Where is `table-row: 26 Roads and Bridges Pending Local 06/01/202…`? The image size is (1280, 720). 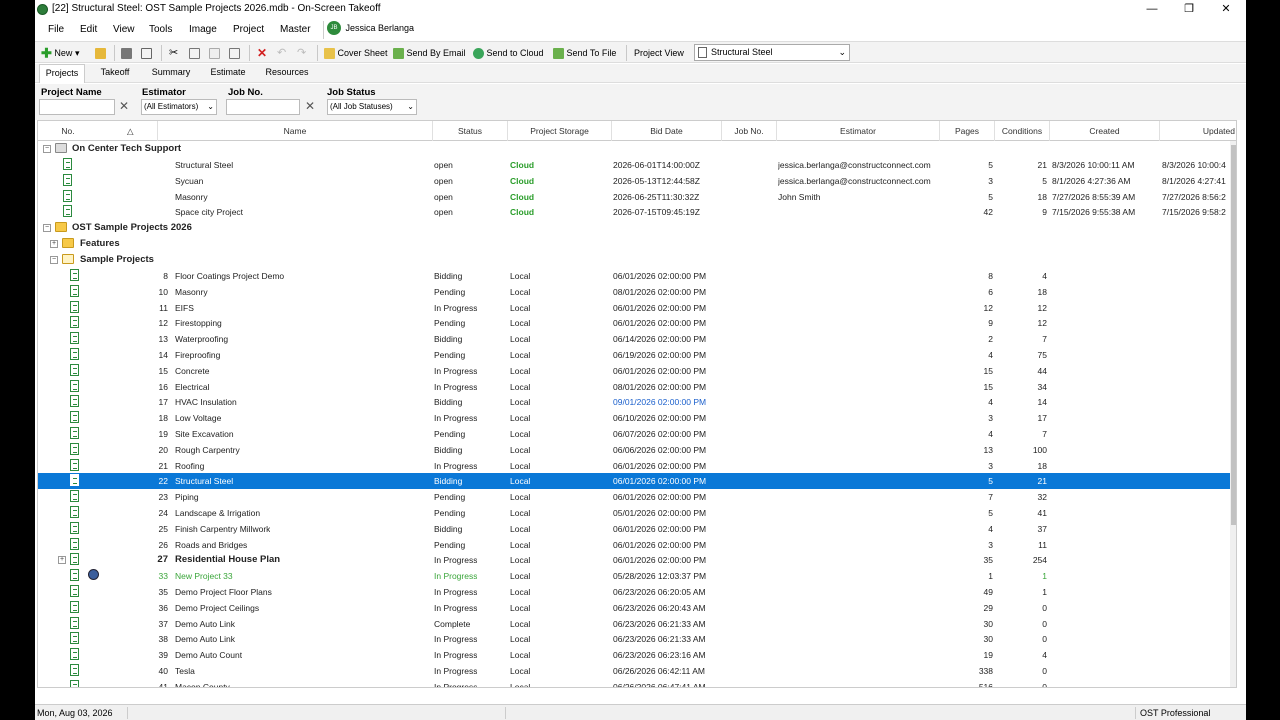
table-row: 26 Roads and Bridges Pending Local 06/01/202… is located at coordinates (634, 545).